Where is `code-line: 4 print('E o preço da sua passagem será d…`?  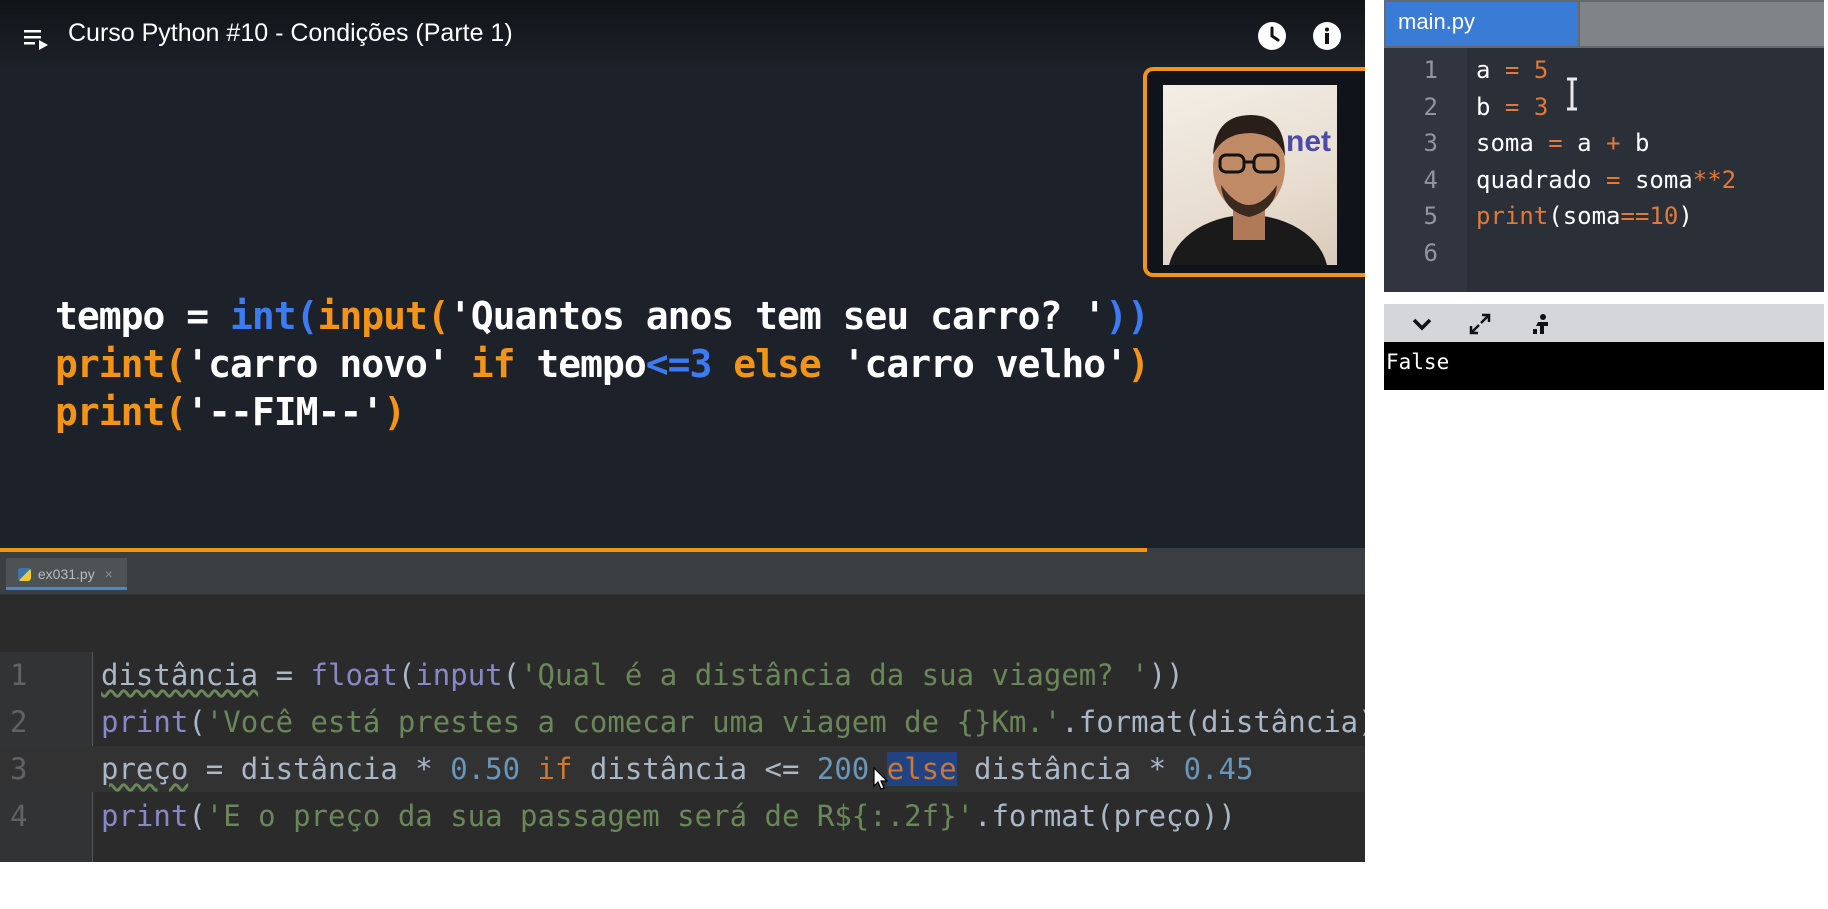 code-line: 4 print('E o preço da sua passagem será d… is located at coordinates (682, 816).